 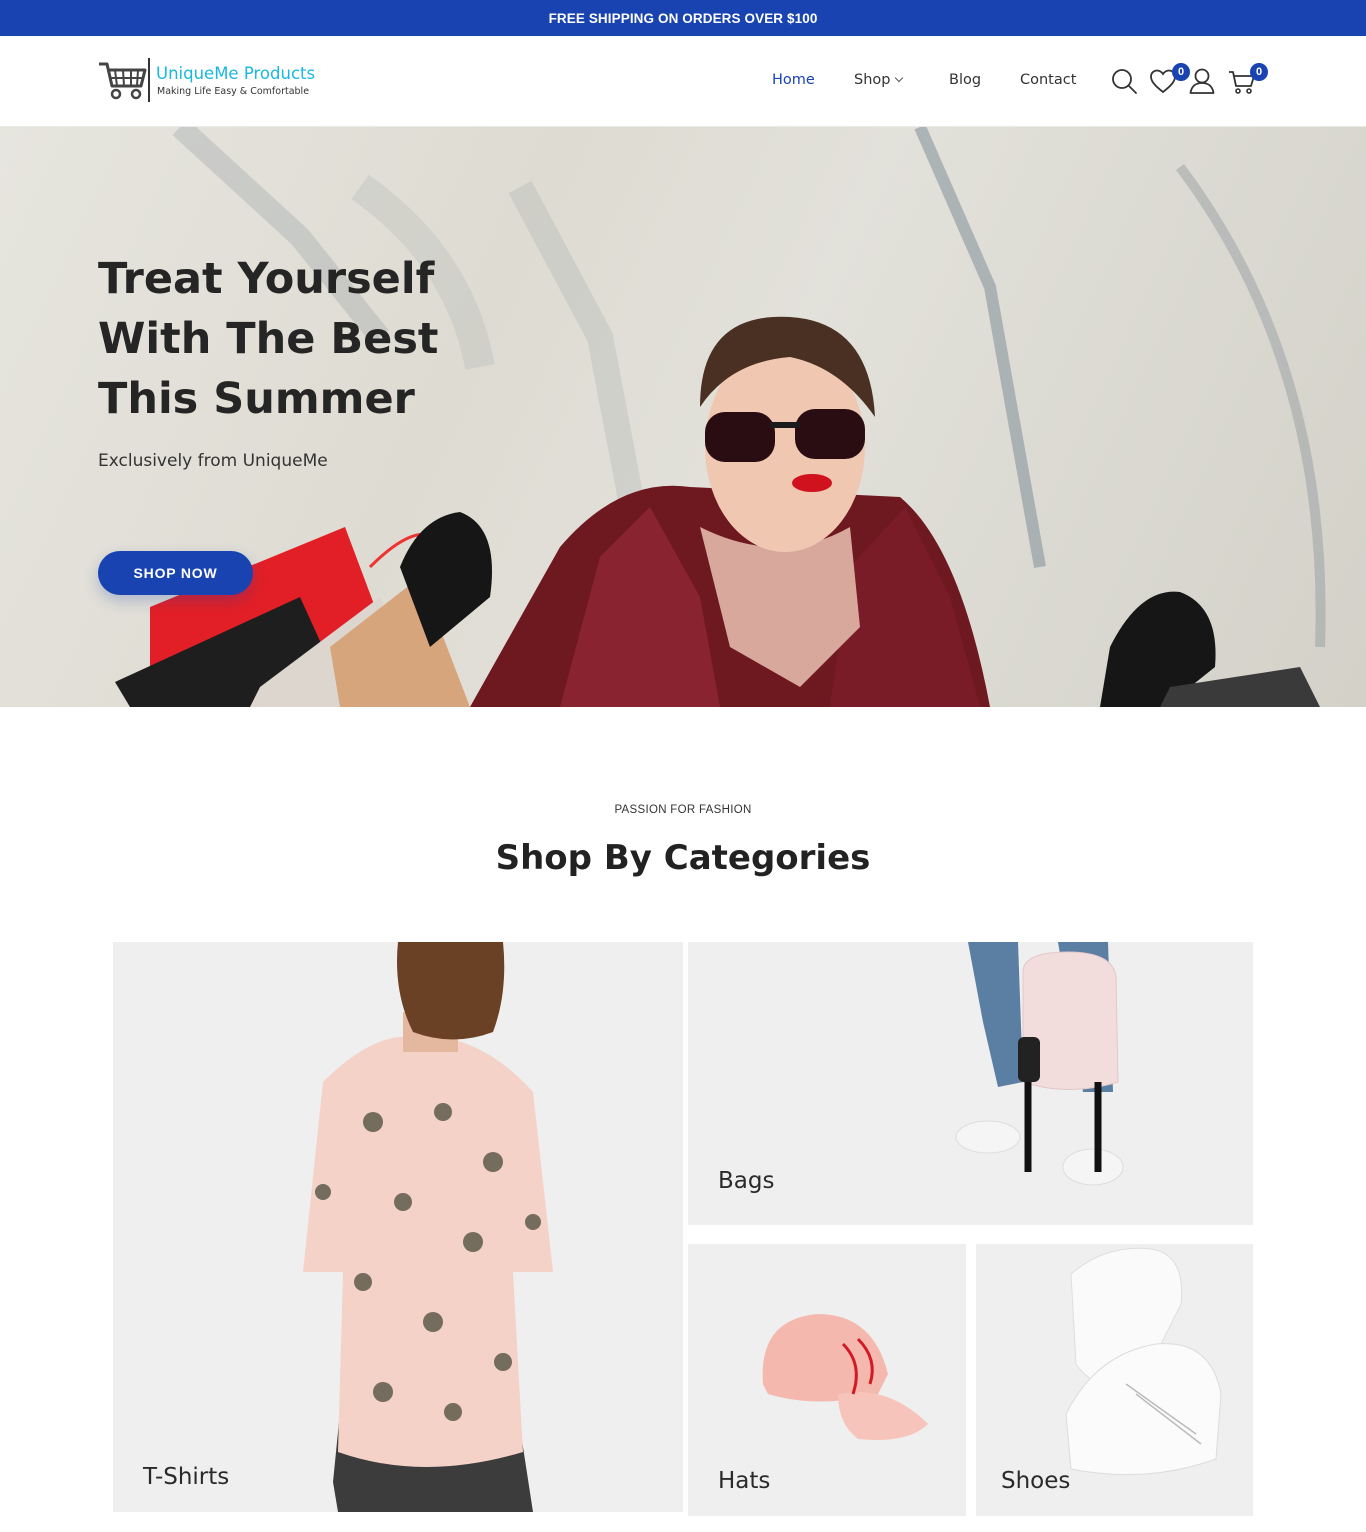 I want to click on logo-cart-icon, so click(x=123, y=81).